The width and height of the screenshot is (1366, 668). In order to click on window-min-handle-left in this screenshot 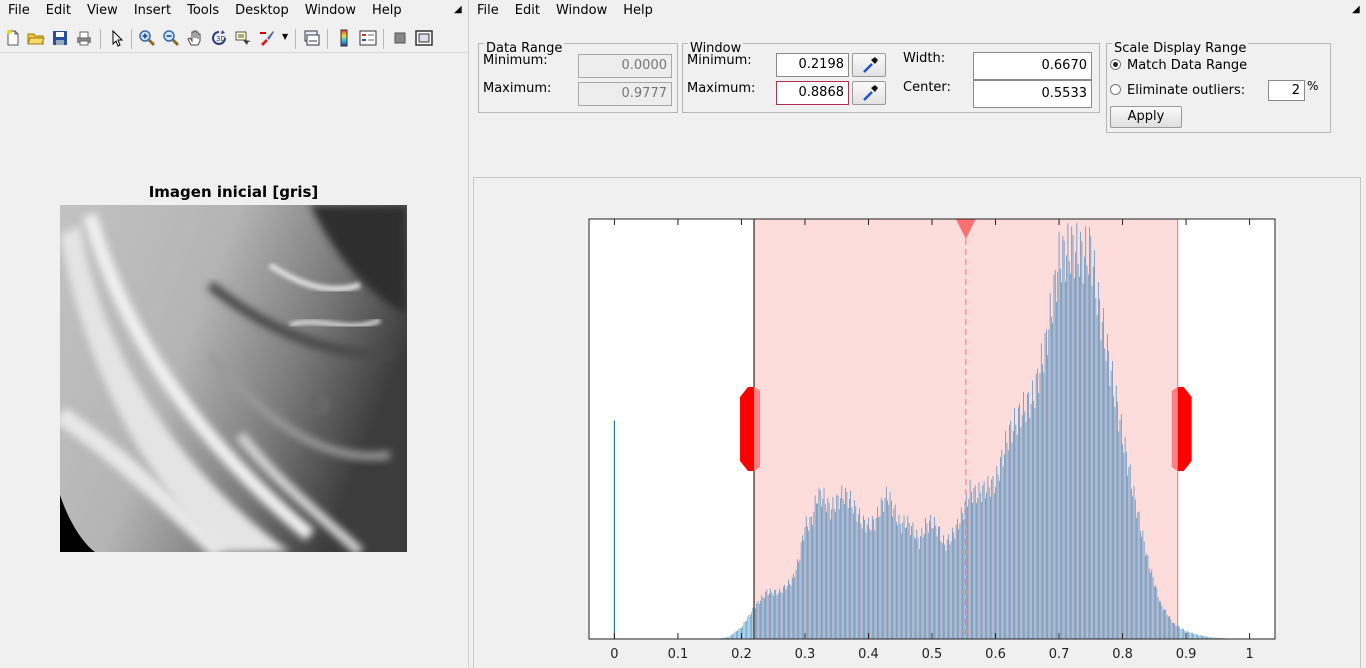, I will do `click(747, 429)`.